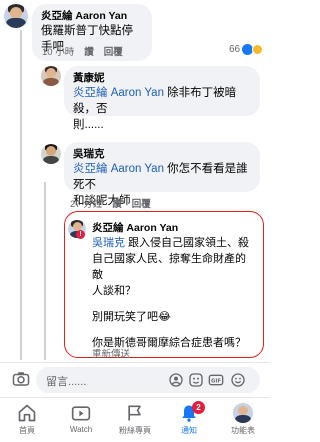 This screenshot has height=442, width=320. What do you see at coordinates (27, 413) in the screenshot?
I see `home-icon` at bounding box center [27, 413].